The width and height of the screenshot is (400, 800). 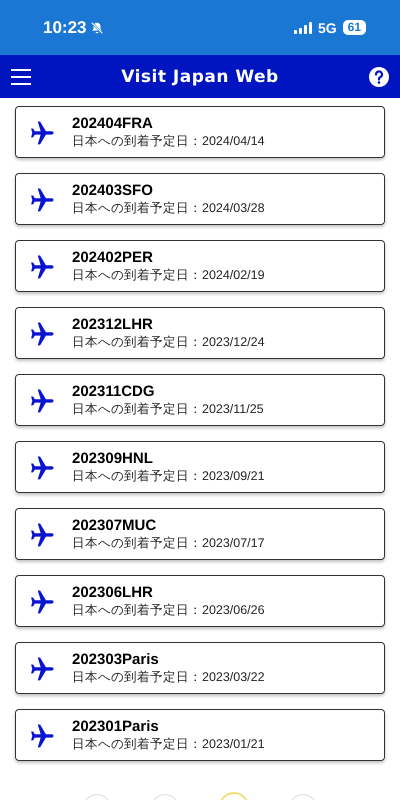 I want to click on arrival-date: 日本への到着予定日：2024/04/14, so click(x=168, y=141).